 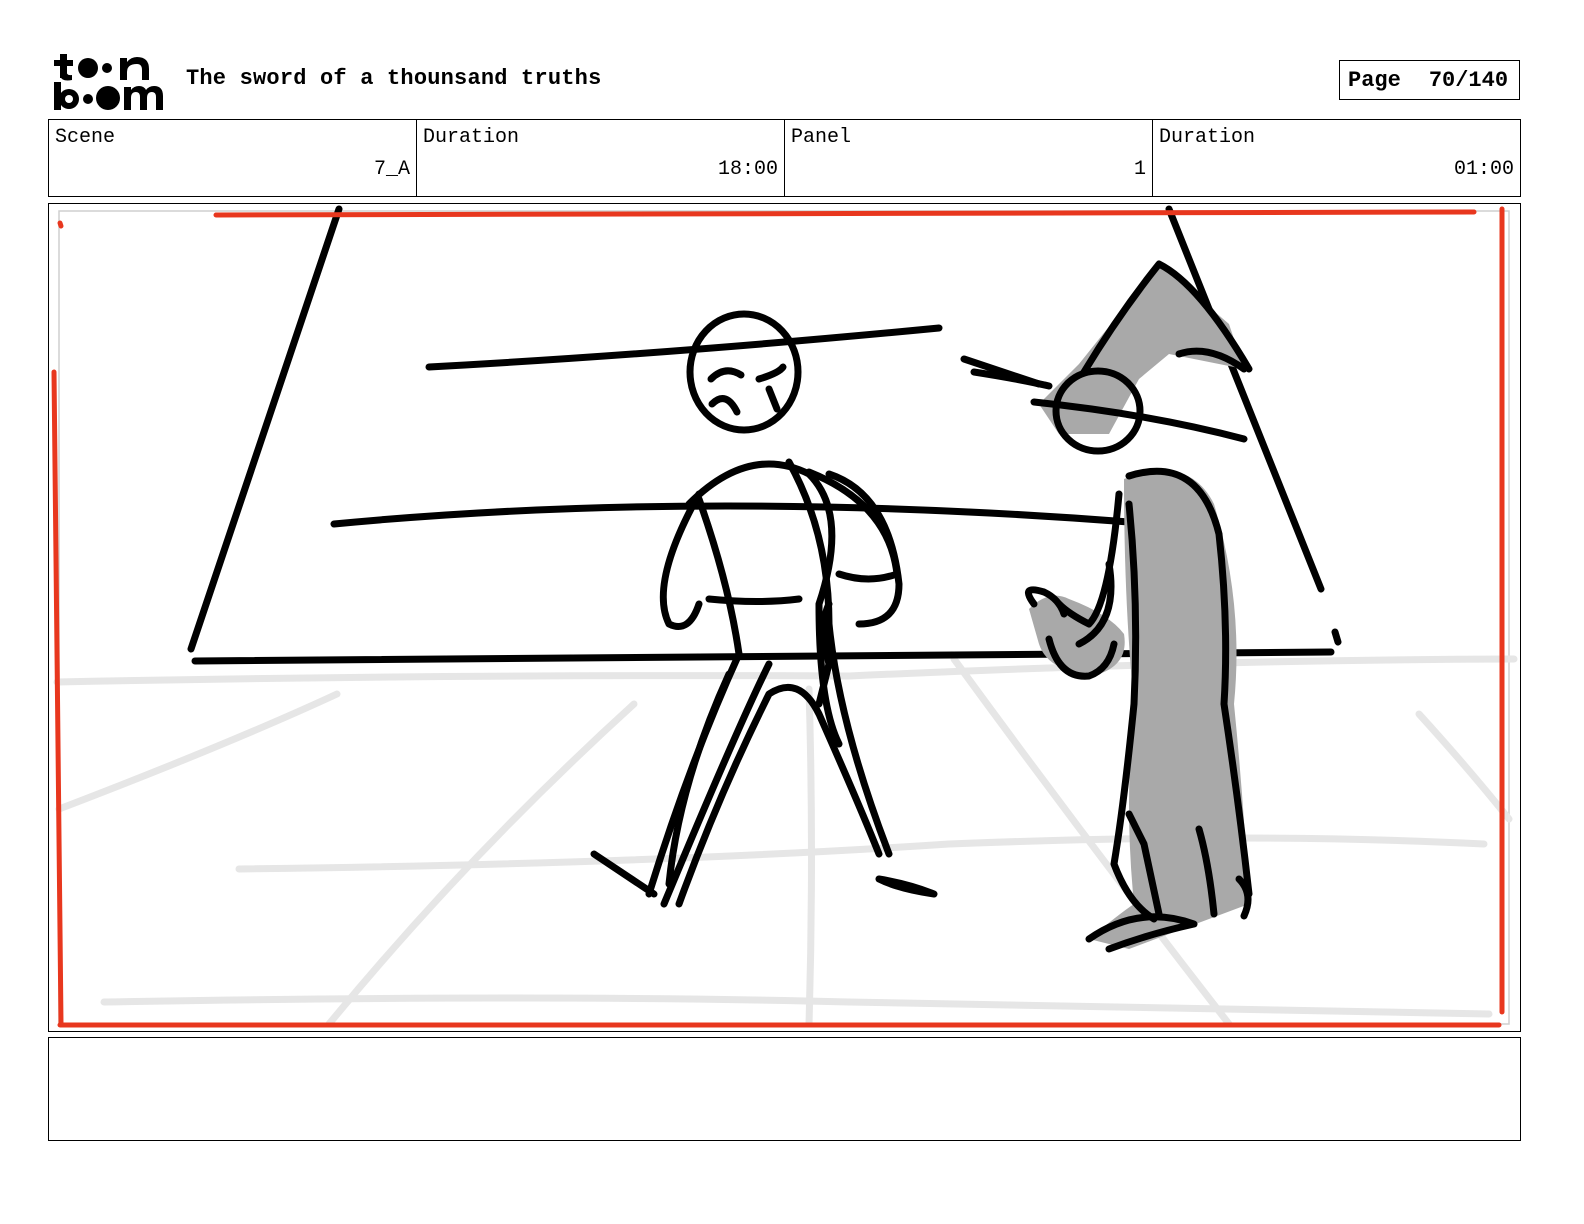 What do you see at coordinates (1336, 158) in the screenshot?
I see `panel-duration-cell: Duration 01:00` at bounding box center [1336, 158].